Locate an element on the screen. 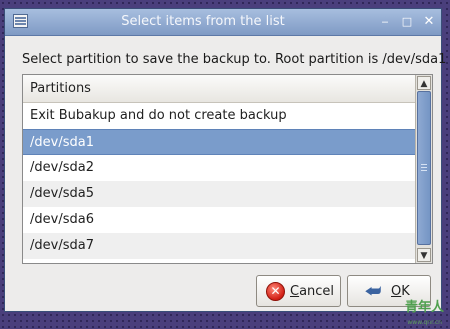 Image resolution: width=450 pixels, height=329 pixels. list-item-label: /dev/sda1 is located at coordinates (62, 142).